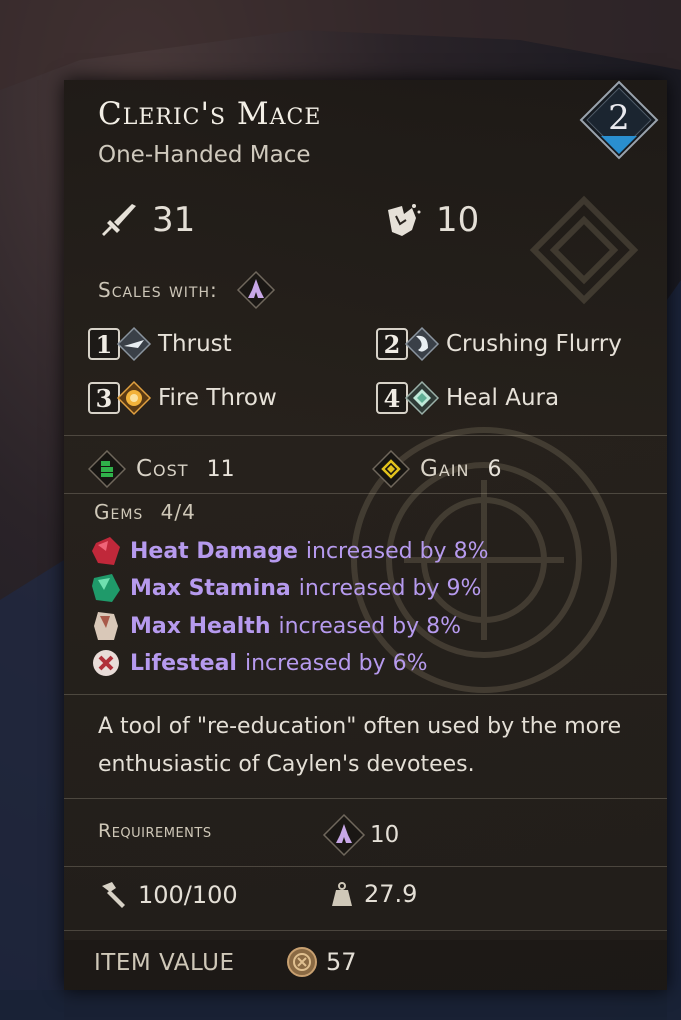  I want to click on item-value-label: ITEM VALUE, so click(164, 963).